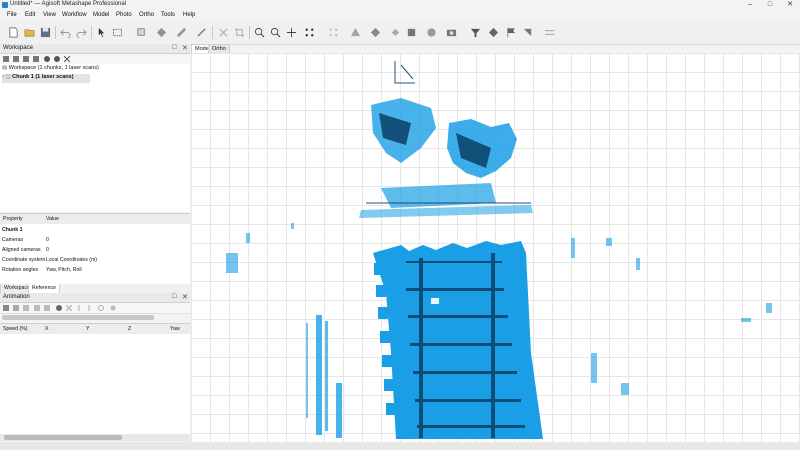  What do you see at coordinates (13, 219) in the screenshot?
I see `property-column-header: Property` at bounding box center [13, 219].